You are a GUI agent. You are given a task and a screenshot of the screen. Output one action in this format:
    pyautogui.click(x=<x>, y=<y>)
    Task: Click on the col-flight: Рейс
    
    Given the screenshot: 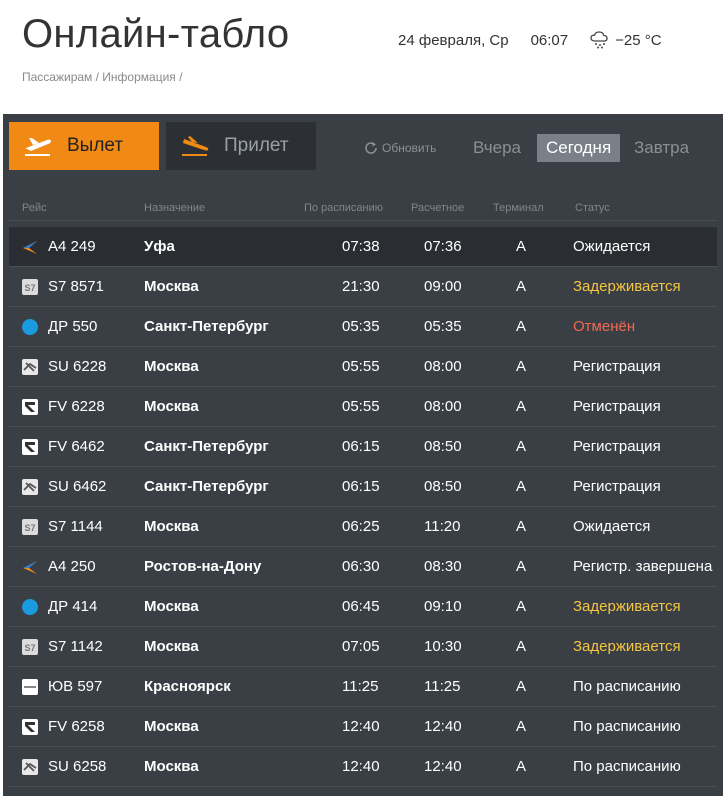 What is the action you would take?
    pyautogui.click(x=34, y=208)
    